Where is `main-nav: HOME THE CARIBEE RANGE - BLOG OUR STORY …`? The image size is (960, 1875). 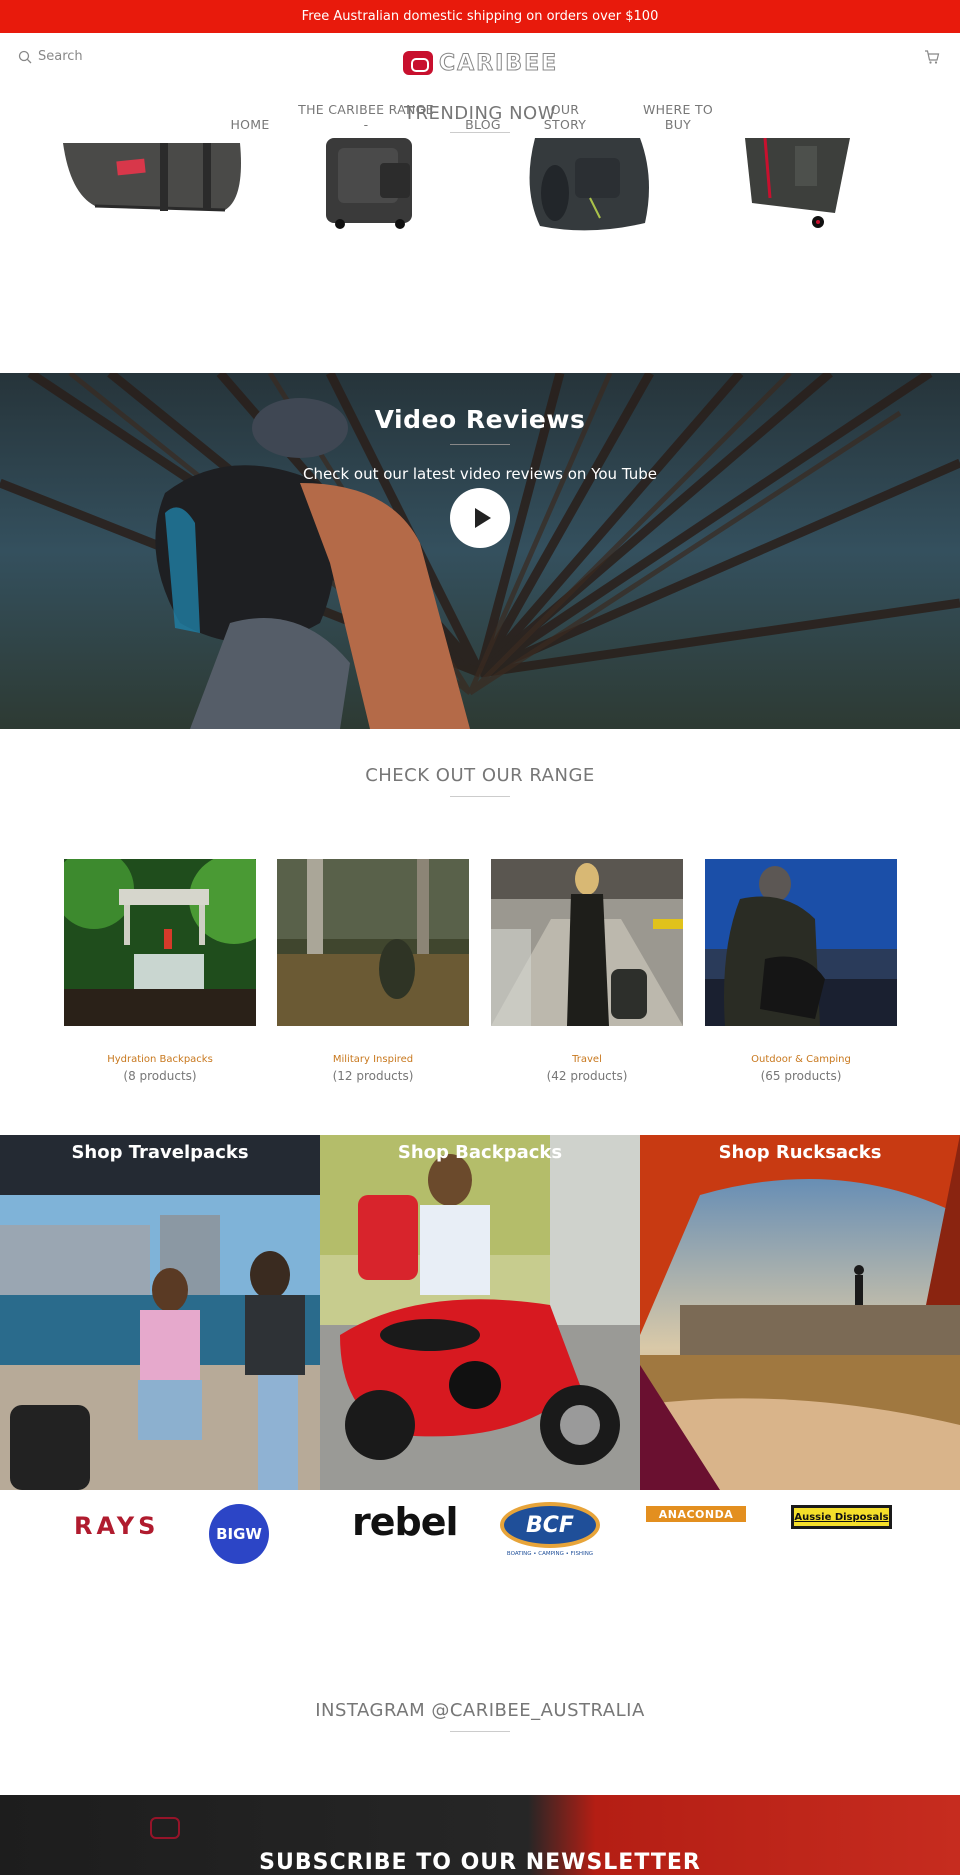
main-nav: HOME THE CARIBEE RANGE - BLOG OUR STORY … is located at coordinates (480, 120).